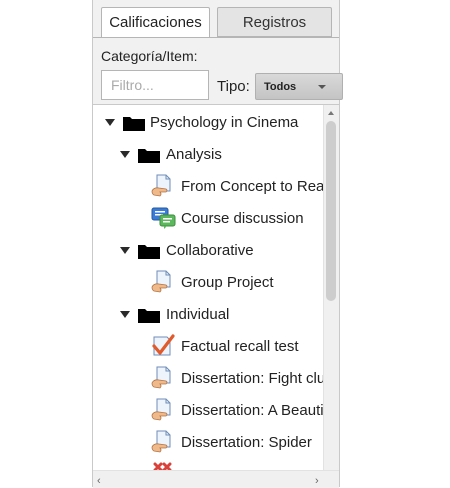  I want to click on forum-icon, so click(163, 218).